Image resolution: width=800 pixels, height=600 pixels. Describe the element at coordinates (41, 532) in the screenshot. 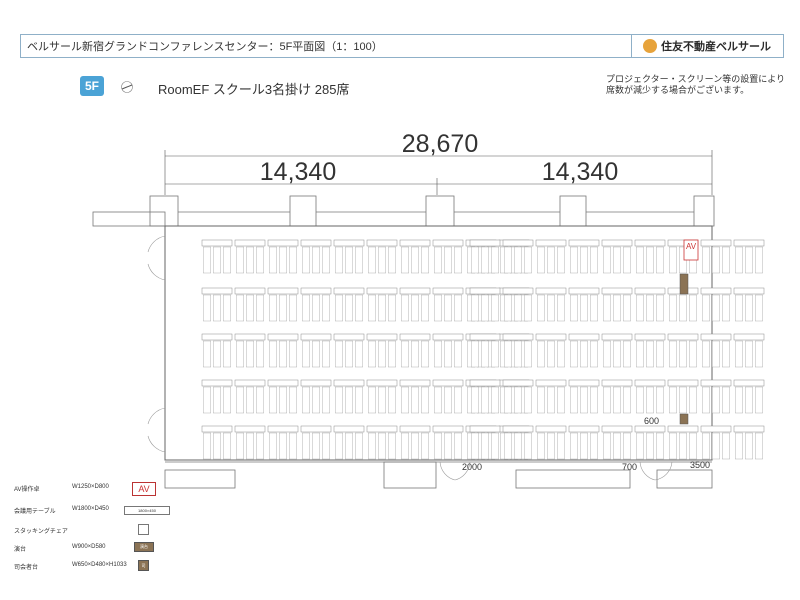

I see `legend-name: スタッキングチェア` at that location.